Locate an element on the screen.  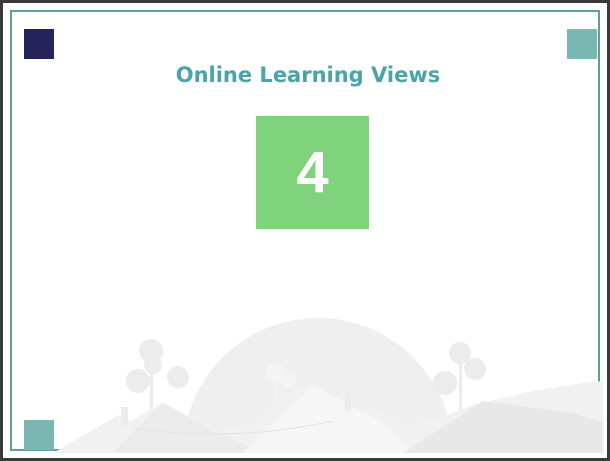
slide-title: Online Learning Views is located at coordinates (308, 75).